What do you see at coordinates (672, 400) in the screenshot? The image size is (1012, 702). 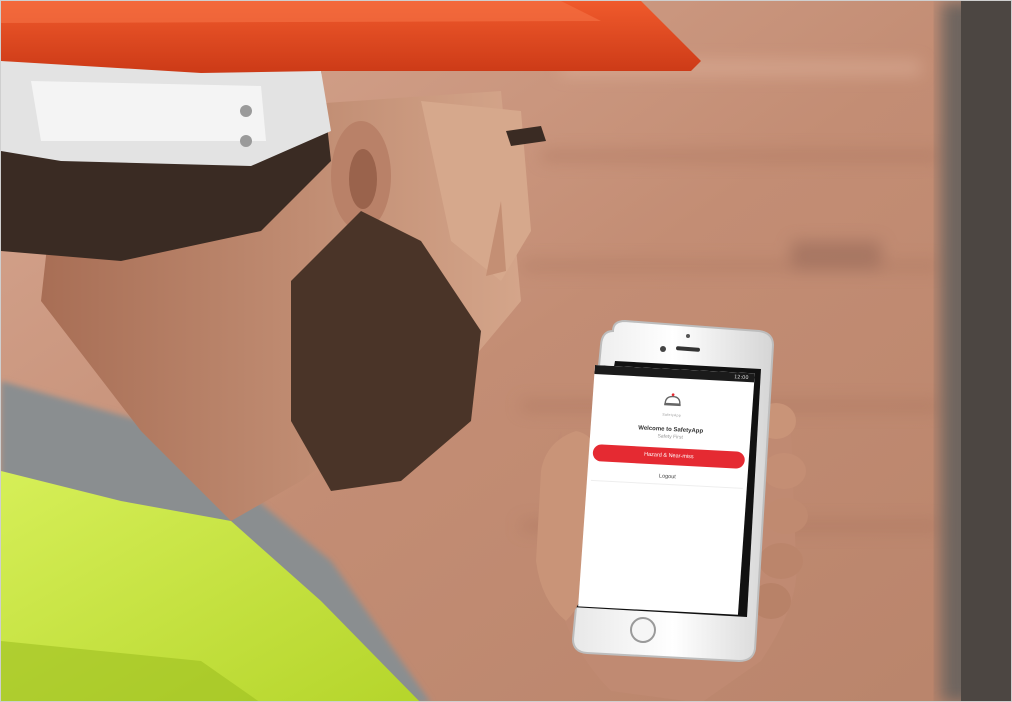 I see `hardhat-icon` at bounding box center [672, 400].